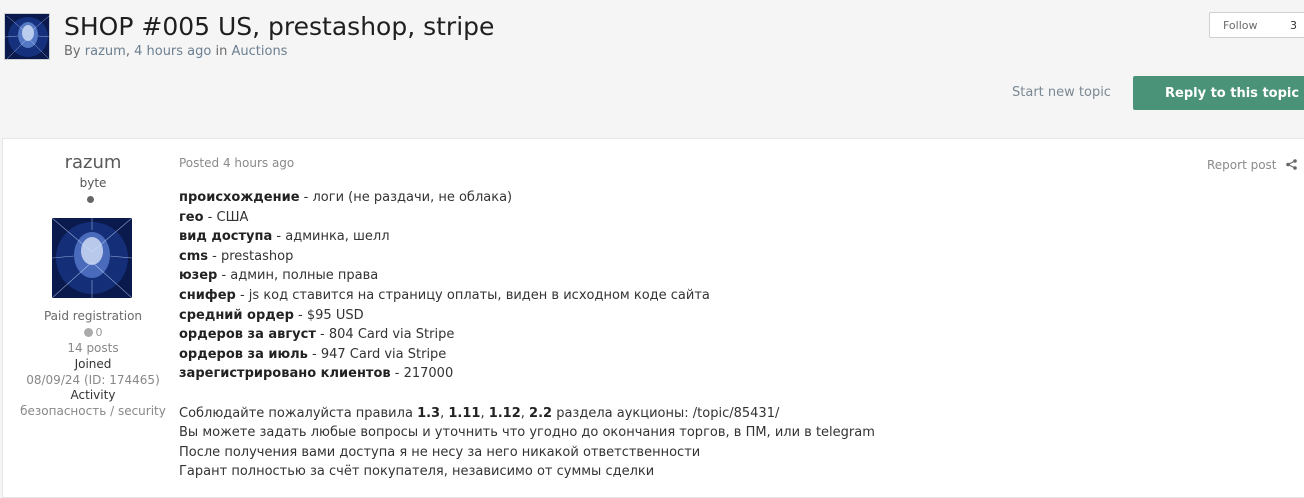 Image resolution: width=1304 pixels, height=498 pixels. Describe the element at coordinates (236, 315) in the screenshot. I see `field-label: средний ордер` at that location.